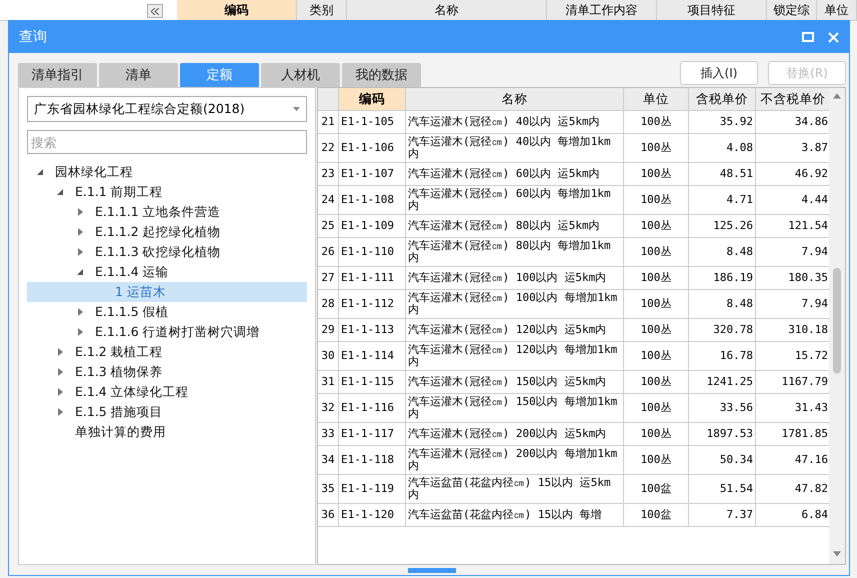 The image size is (857, 578). What do you see at coordinates (328, 99) in the screenshot?
I see `header-corner` at bounding box center [328, 99].